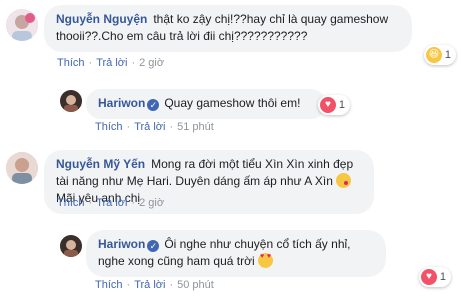 Image resolution: width=461 pixels, height=308 pixels. Describe the element at coordinates (195, 285) in the screenshot. I see `timestamp: 50 phút` at that location.